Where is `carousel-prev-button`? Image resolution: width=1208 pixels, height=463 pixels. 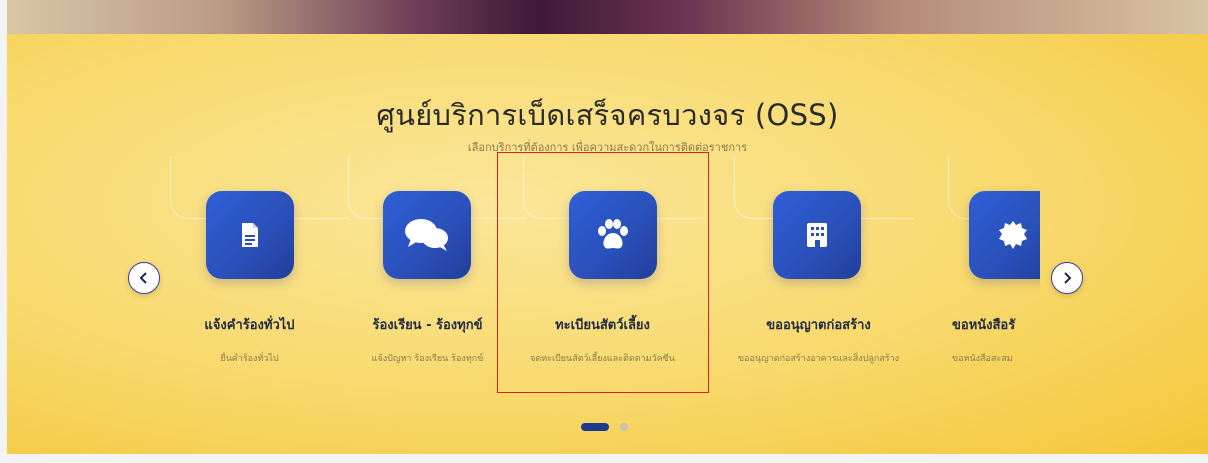
carousel-prev-button is located at coordinates (144, 278).